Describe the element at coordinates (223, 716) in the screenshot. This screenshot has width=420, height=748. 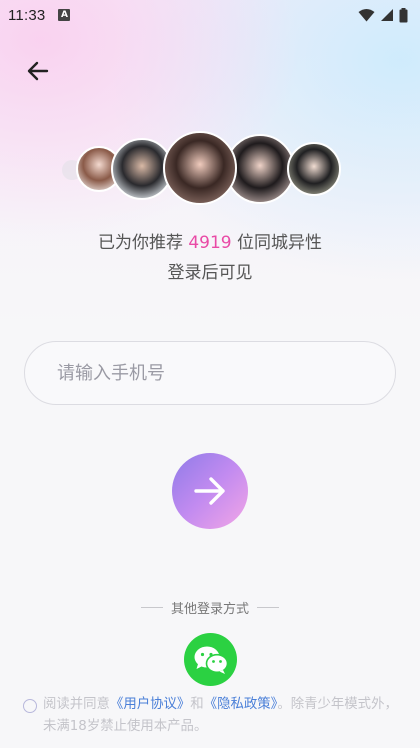
I see `agreement-text: 阅读并同意《用户协议》和《隐私政策》。除青少年模式外，未满18岁禁止使用本产品。` at that location.